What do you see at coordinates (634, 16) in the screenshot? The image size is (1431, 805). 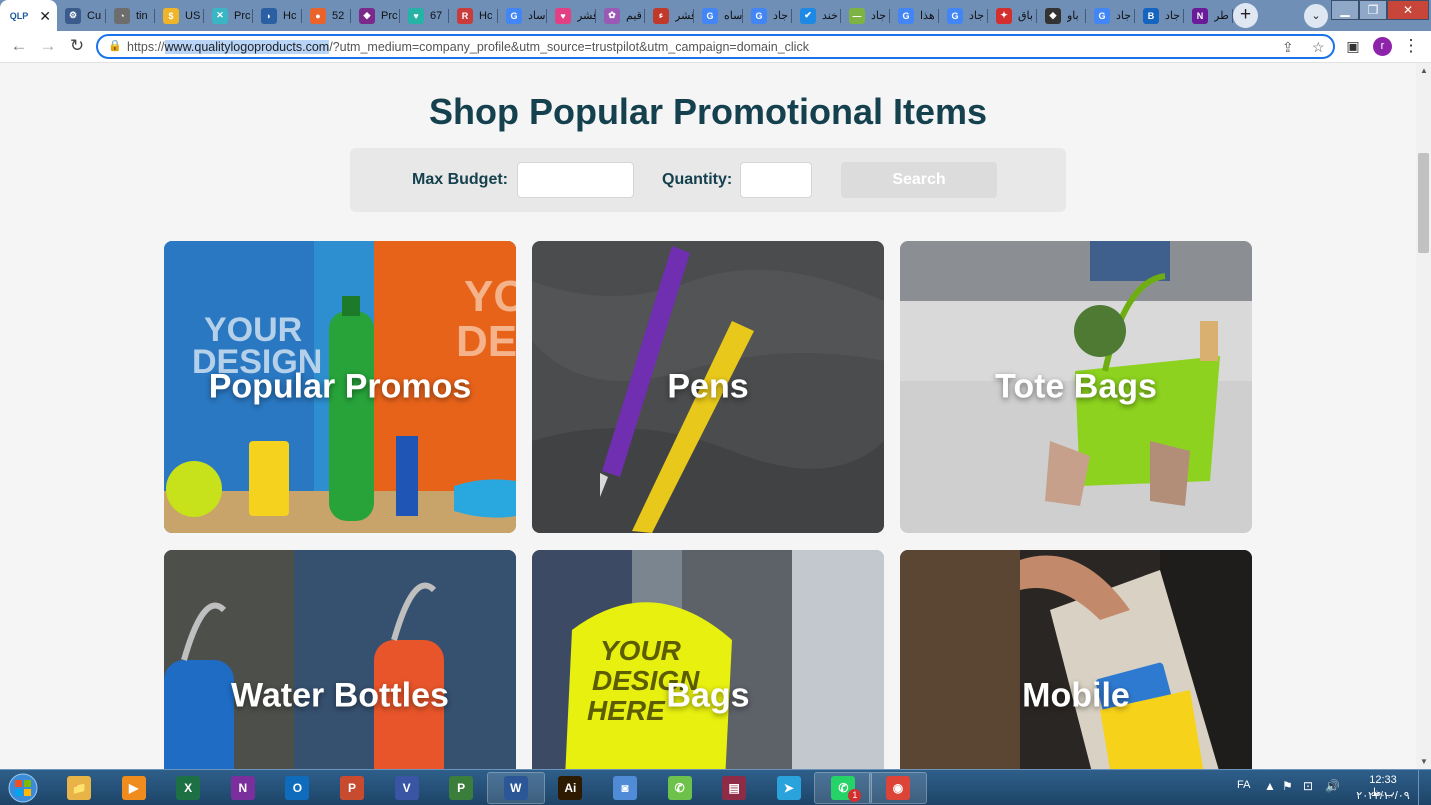 I see `tab-title: قیم` at bounding box center [634, 16].